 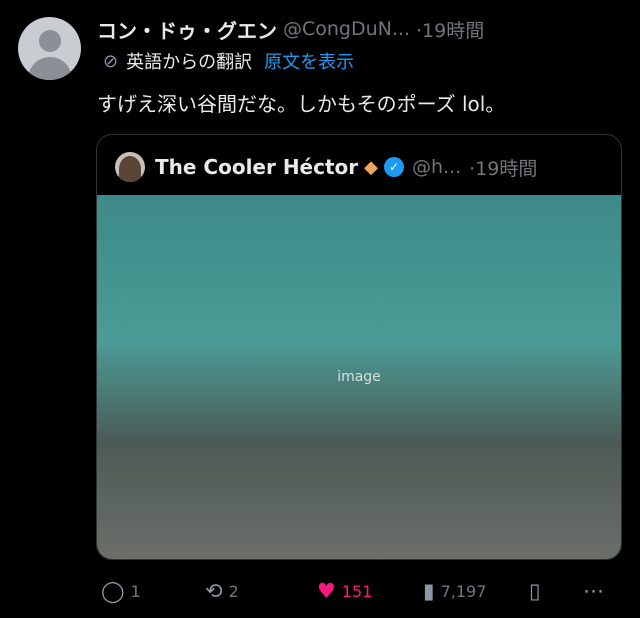 I want to click on avatar-head-shape, so click(x=50, y=41).